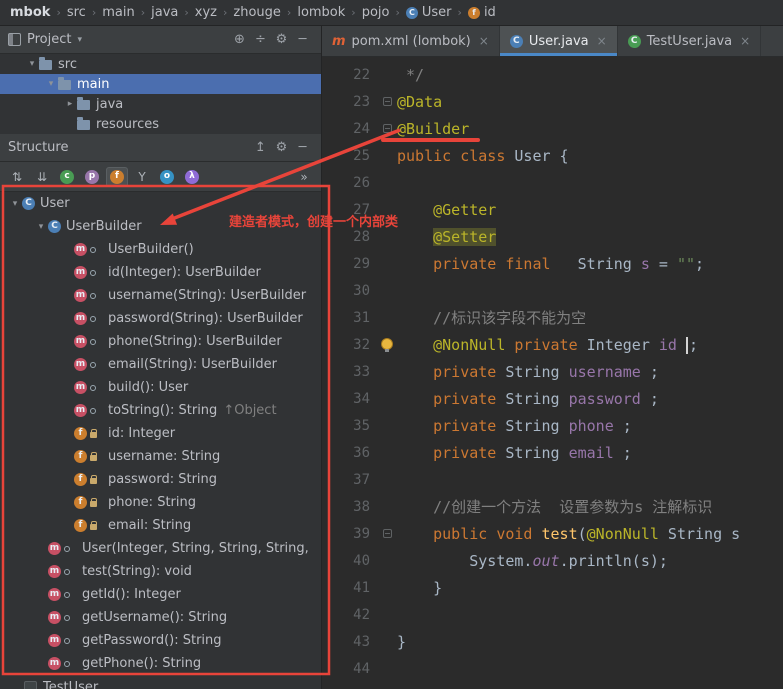 The height and width of the screenshot is (689, 783). I want to click on code-text: System.out.println(s);, so click(532, 561).